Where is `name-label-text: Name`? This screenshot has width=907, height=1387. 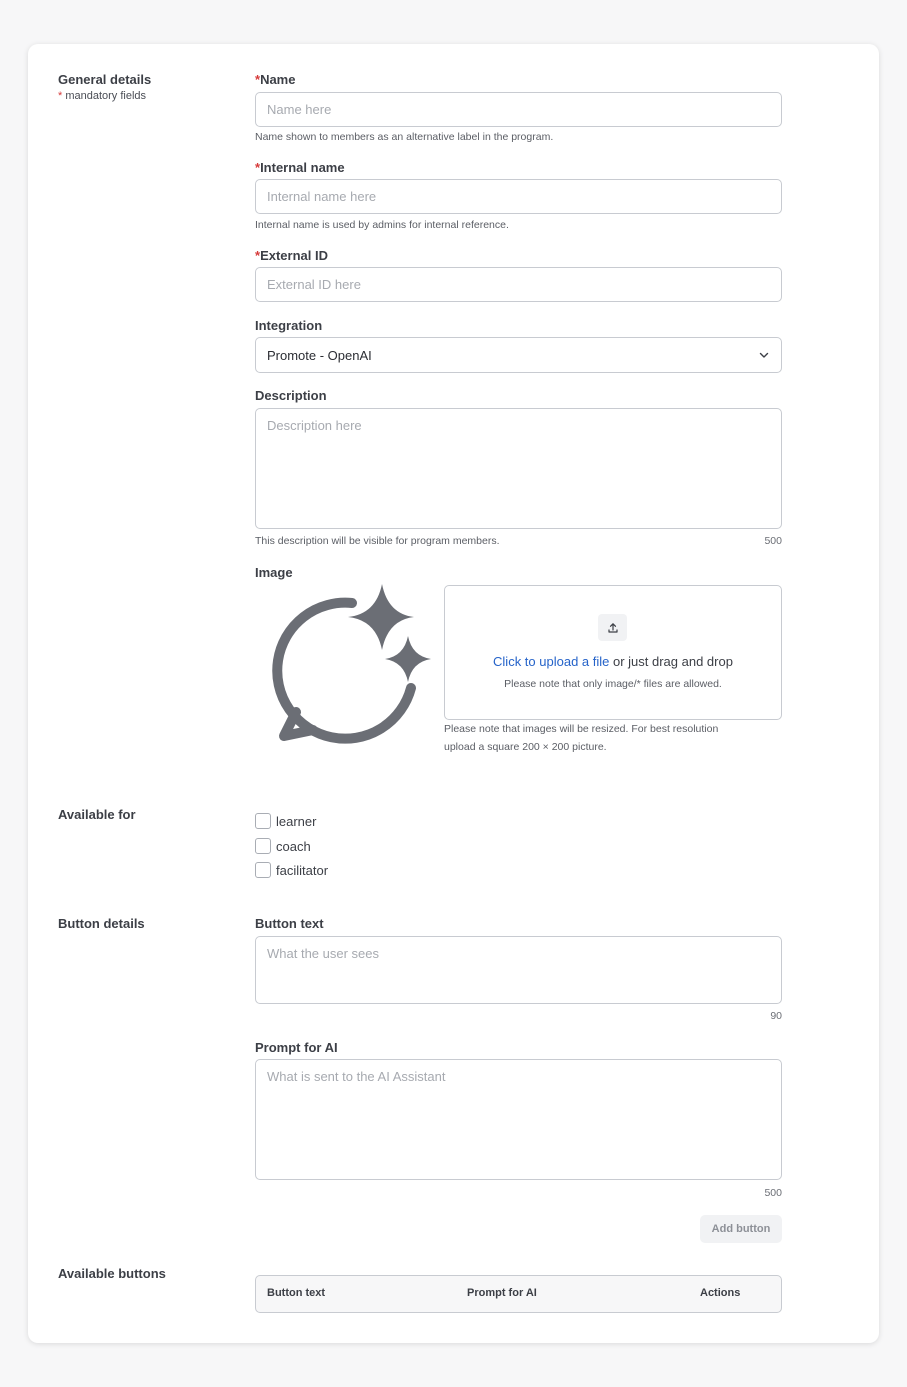
name-label-text: Name is located at coordinates (278, 79).